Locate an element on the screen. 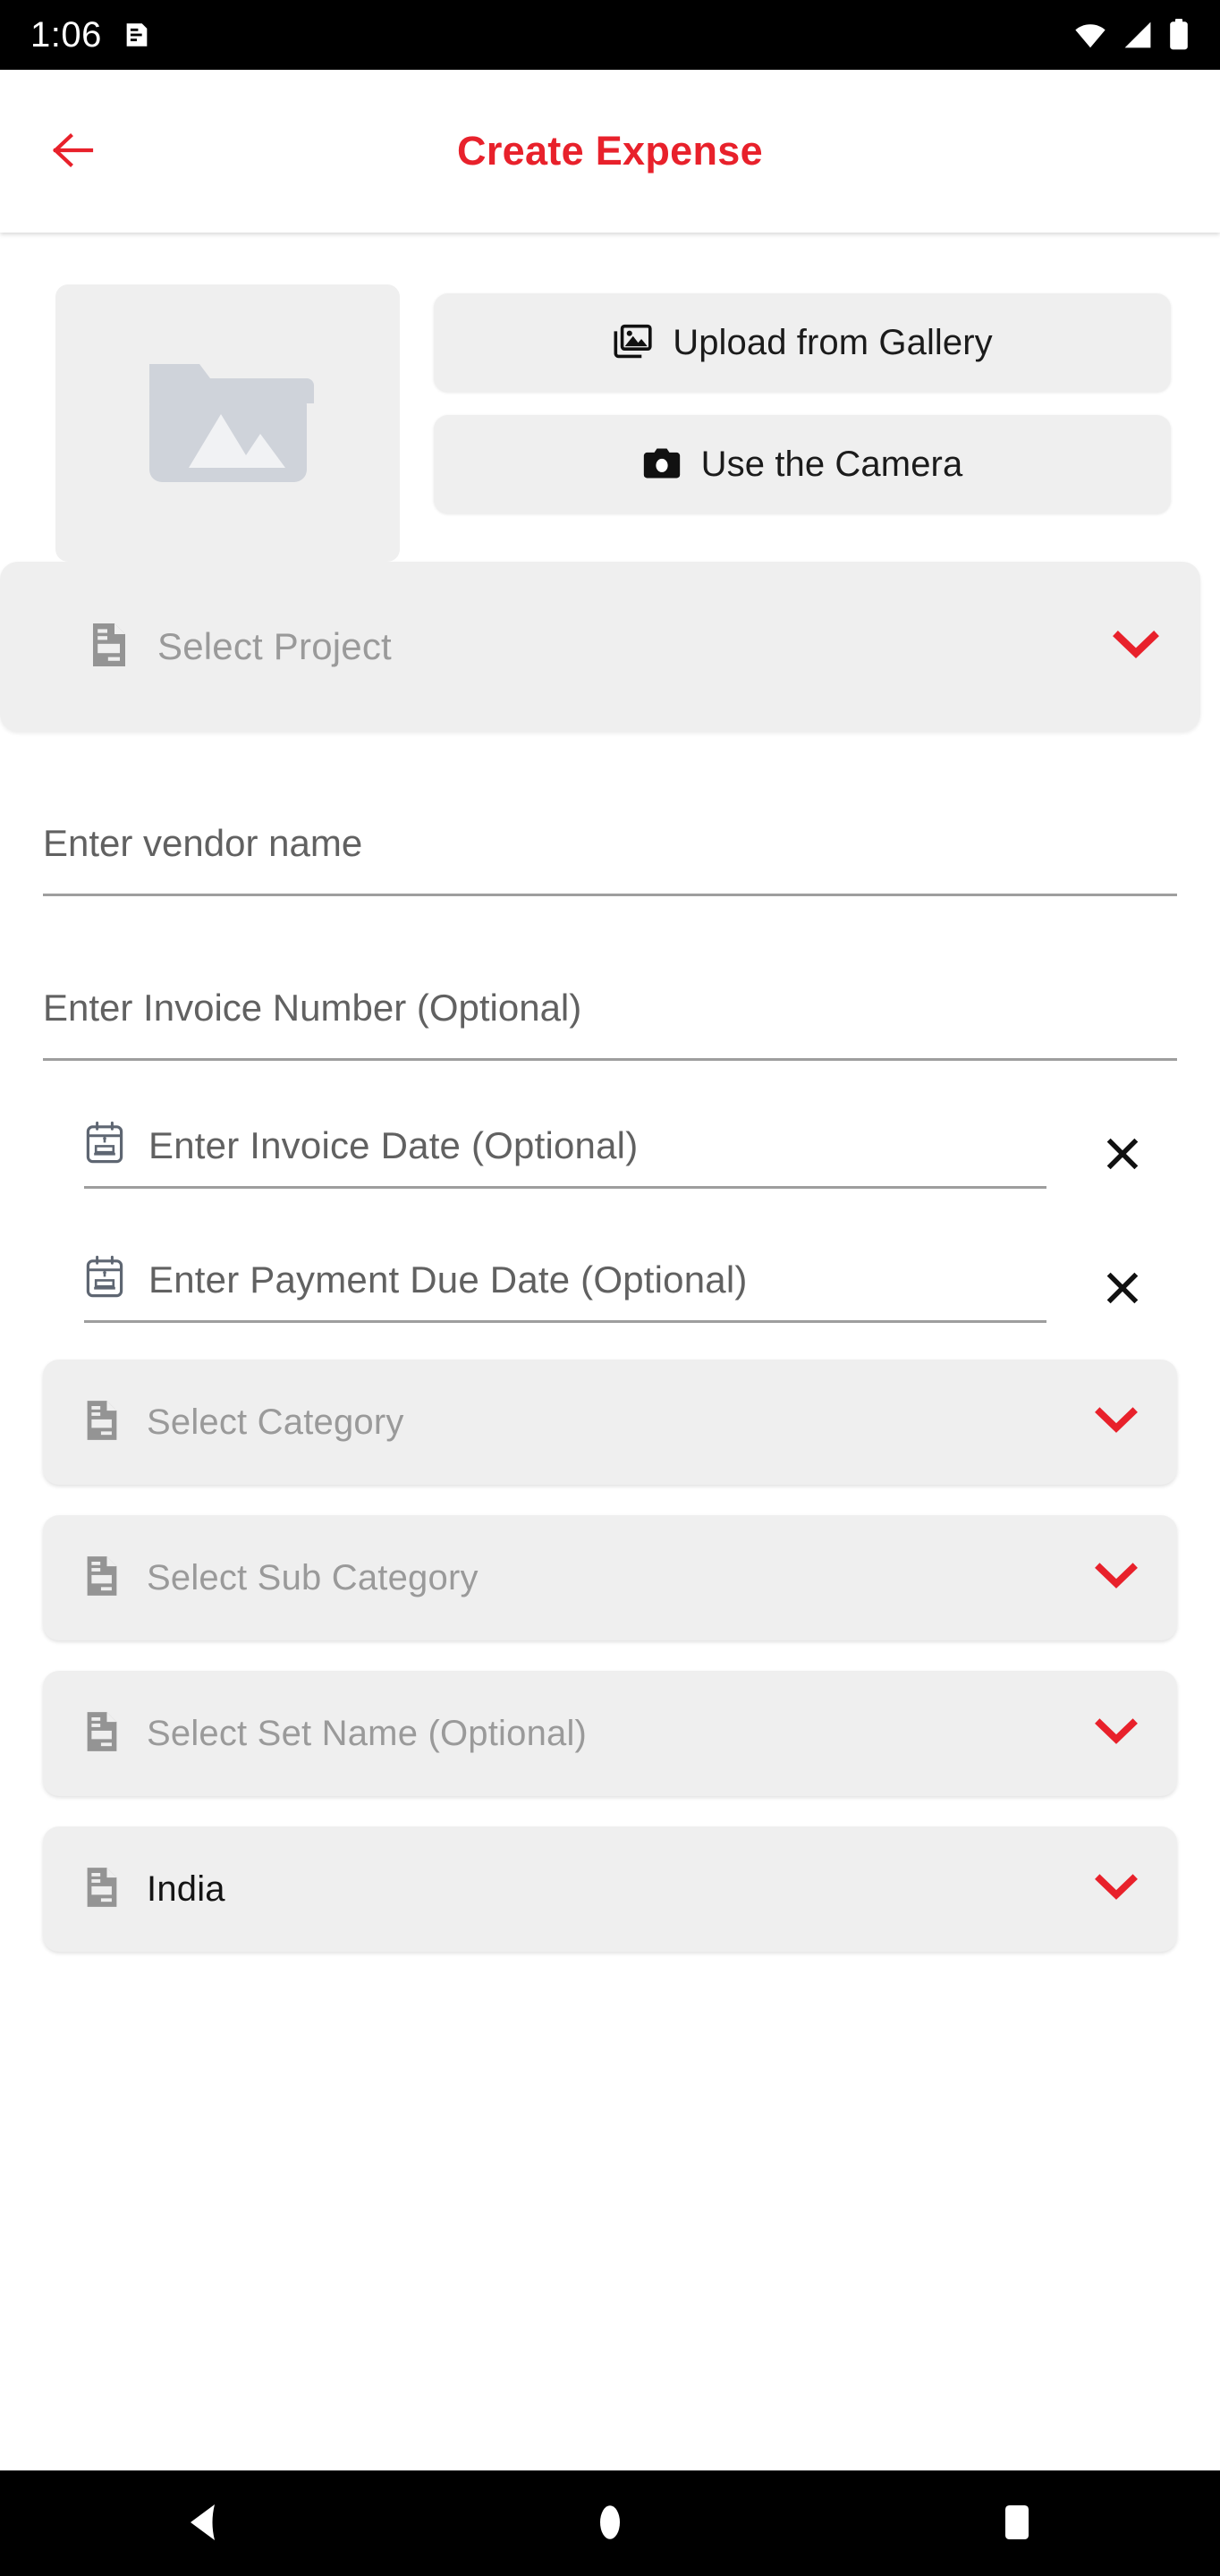 Image resolution: width=1220 pixels, height=2576 pixels. nav-back-icon is located at coordinates (203, 2524).